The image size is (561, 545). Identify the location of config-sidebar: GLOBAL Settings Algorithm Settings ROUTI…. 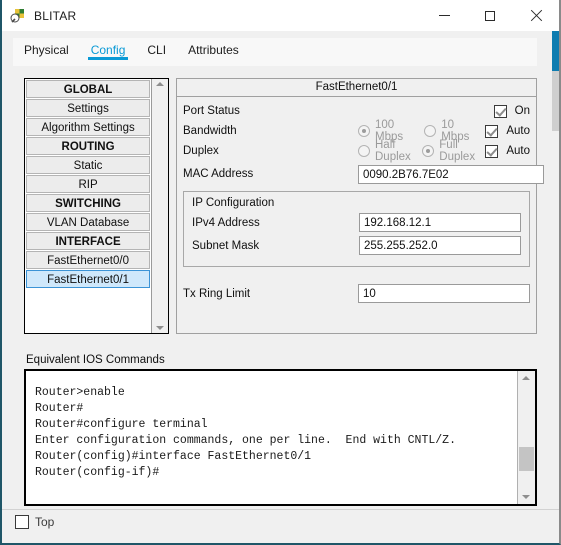
(96, 206).